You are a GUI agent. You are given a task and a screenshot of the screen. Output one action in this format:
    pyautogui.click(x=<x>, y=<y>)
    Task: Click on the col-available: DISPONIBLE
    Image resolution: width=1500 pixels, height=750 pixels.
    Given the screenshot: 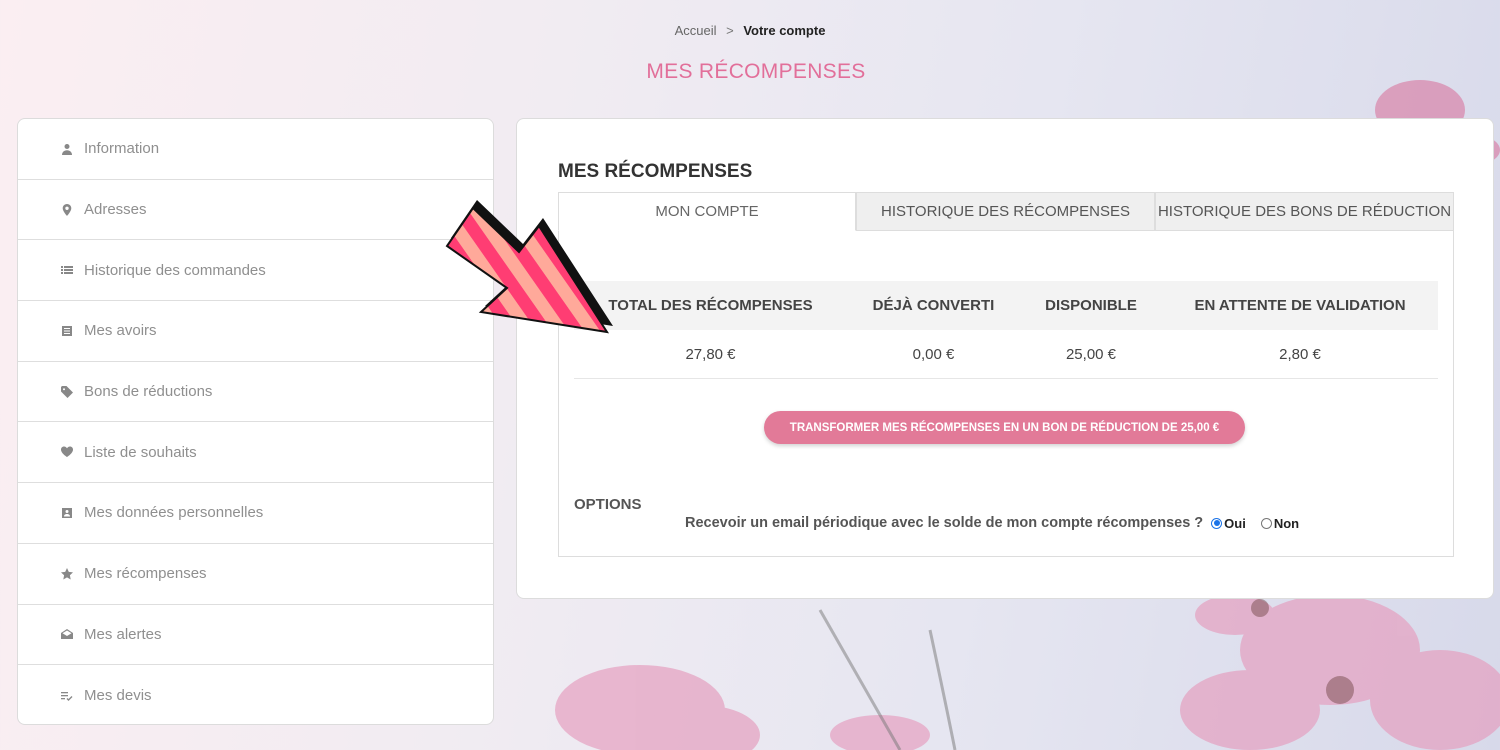 What is the action you would take?
    pyautogui.click(x=1091, y=305)
    